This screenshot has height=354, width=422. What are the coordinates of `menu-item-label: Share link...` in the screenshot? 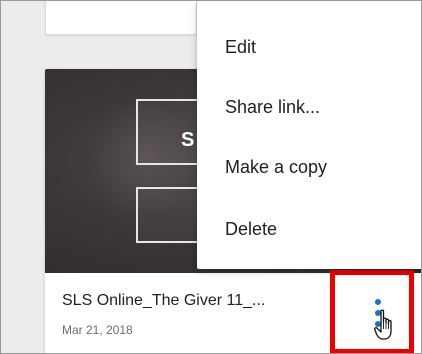 It's located at (273, 107).